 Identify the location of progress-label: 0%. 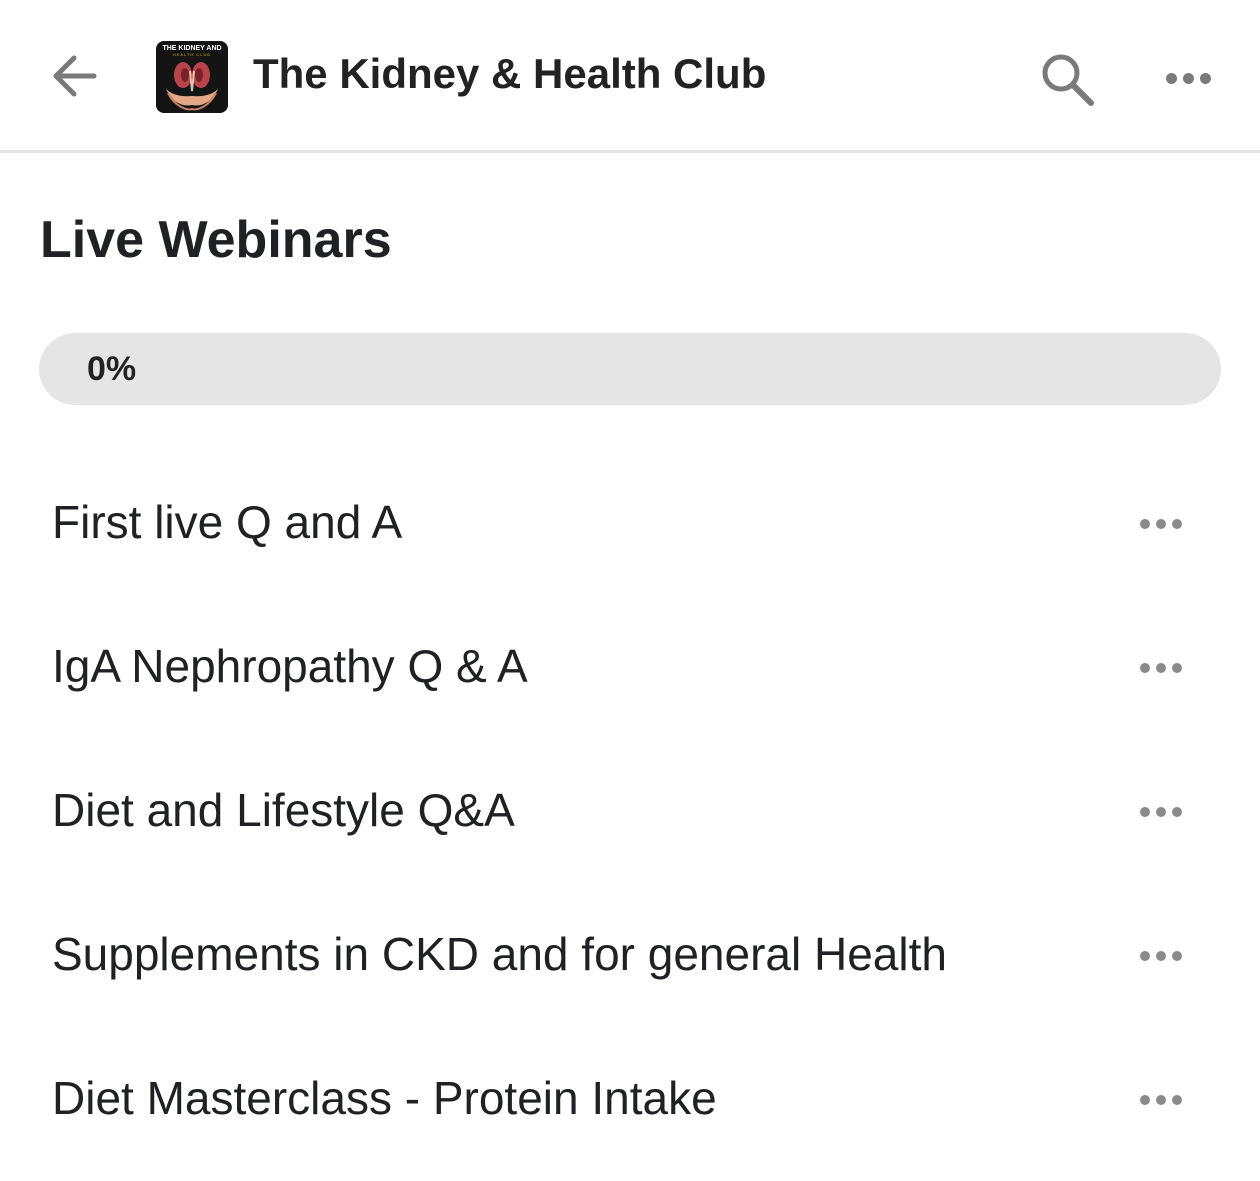
(112, 369).